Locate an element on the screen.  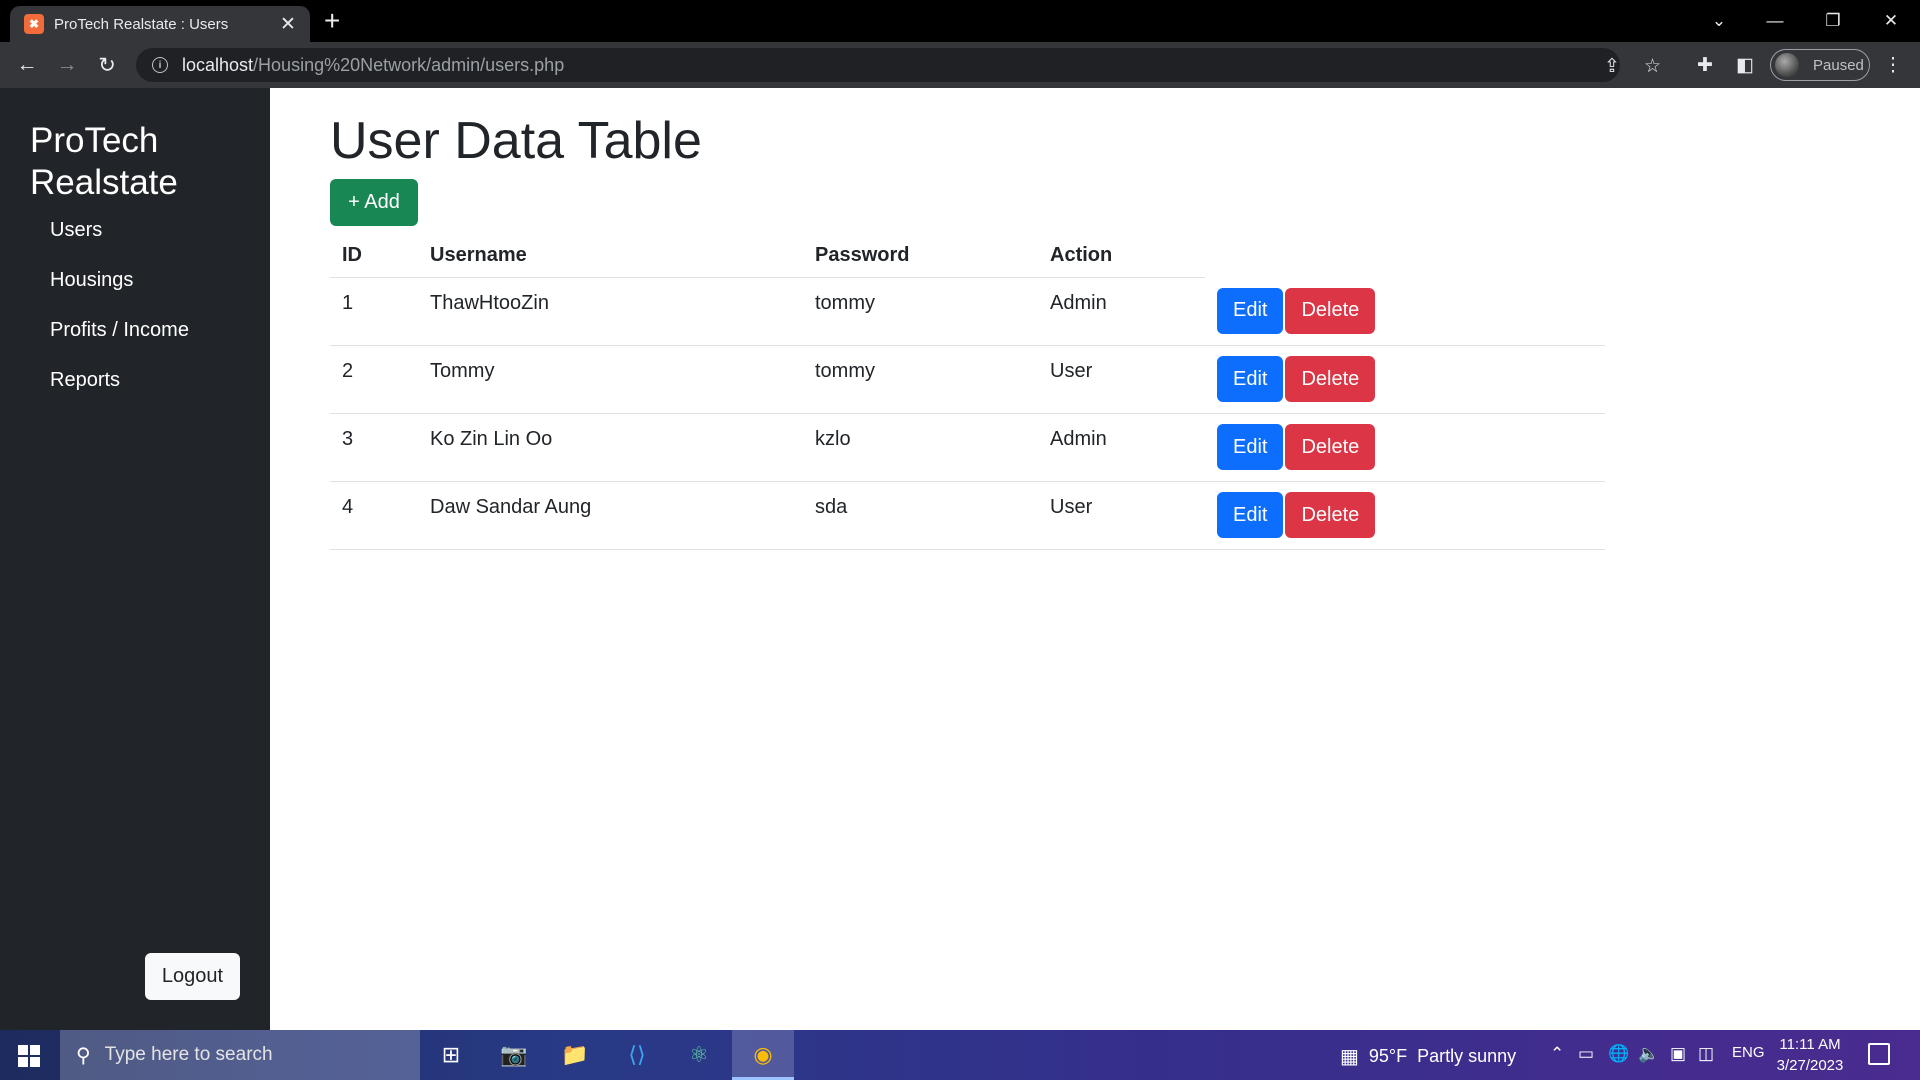
restore-icon: ❐ is located at coordinates (1833, 21).